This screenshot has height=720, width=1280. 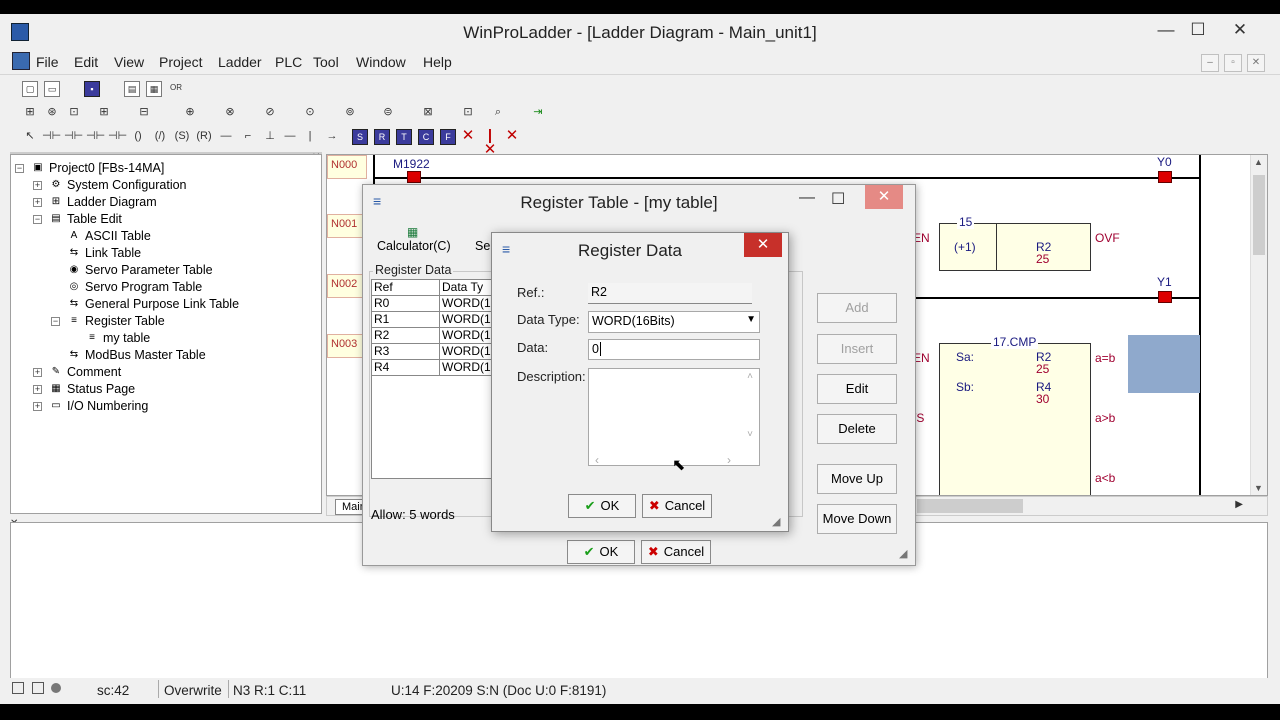 What do you see at coordinates (126, 338) in the screenshot?
I see `tree-item: my table` at bounding box center [126, 338].